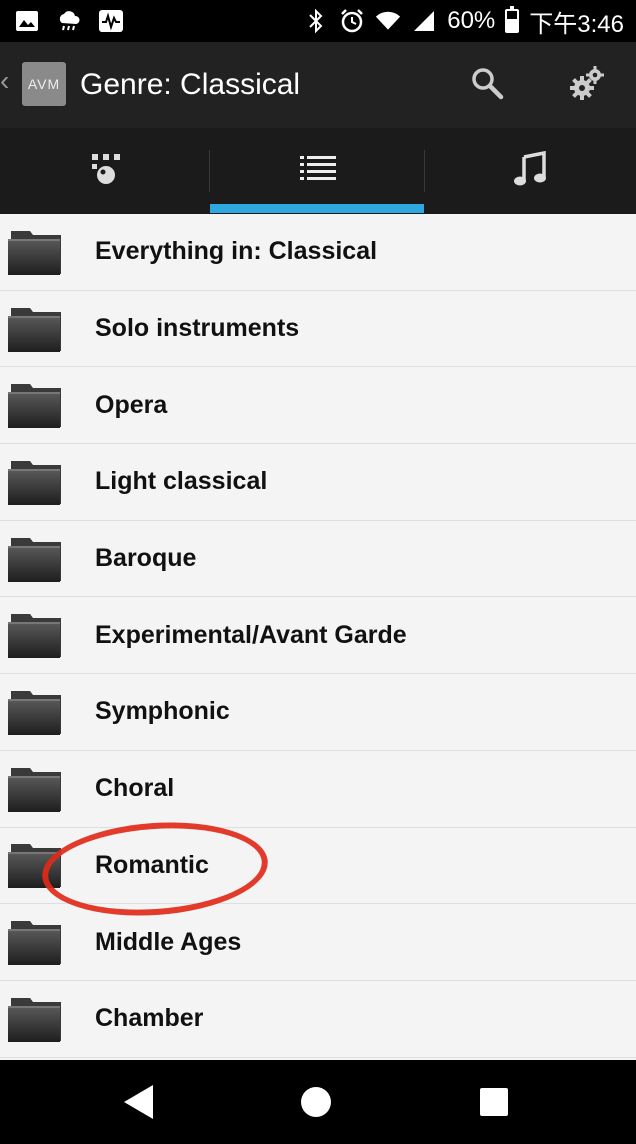  Describe the element at coordinates (135, 788) in the screenshot. I see `list-item-label: Choral` at that location.